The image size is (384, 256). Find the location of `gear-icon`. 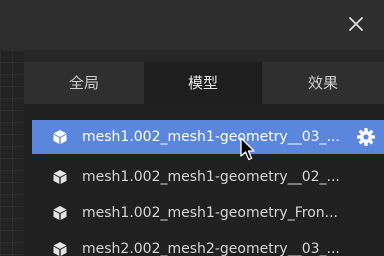

gear-icon is located at coordinates (366, 137).